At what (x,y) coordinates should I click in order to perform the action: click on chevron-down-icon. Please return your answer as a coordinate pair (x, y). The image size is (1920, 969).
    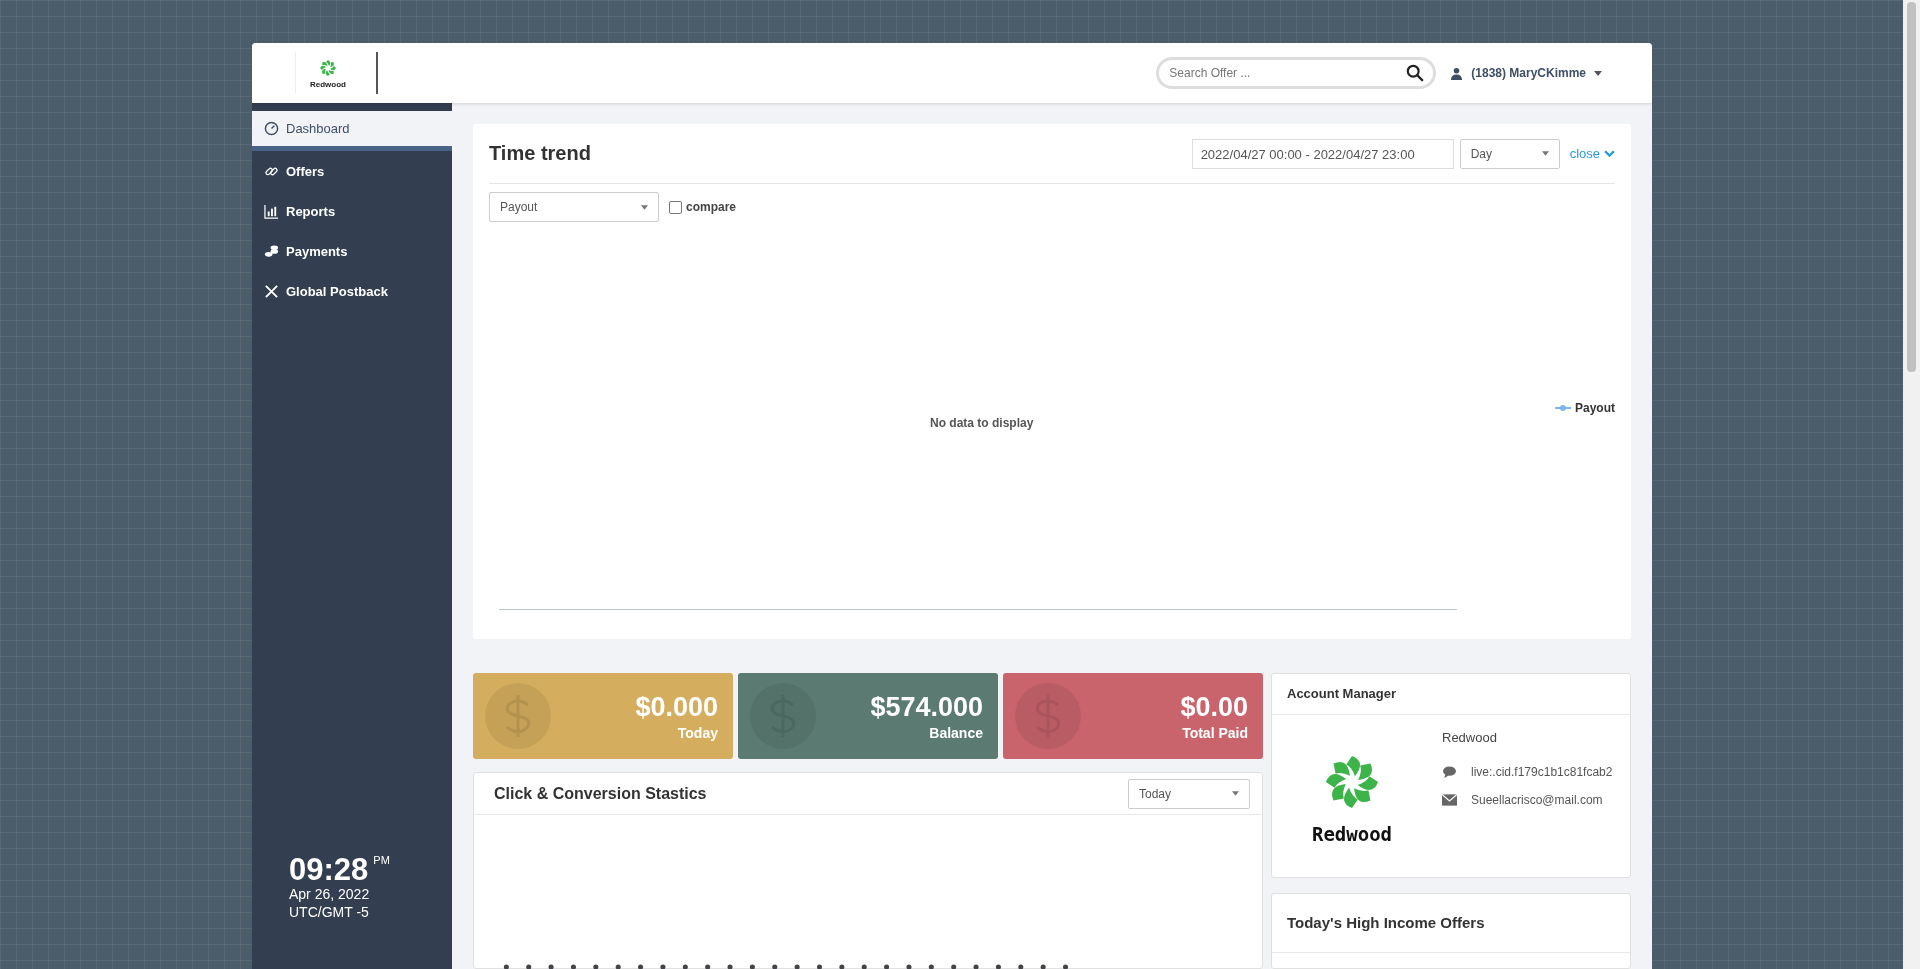
    Looking at the image, I should click on (1609, 153).